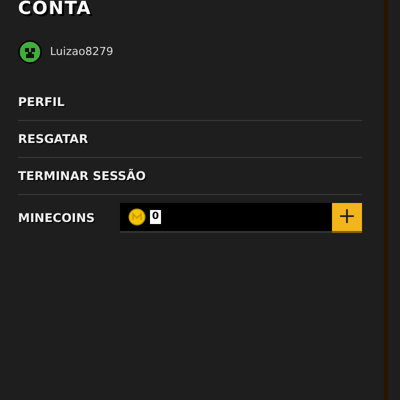 This screenshot has height=400, width=400. Describe the element at coordinates (190, 139) in the screenshot. I see `menu-item: RESGATAR` at that location.